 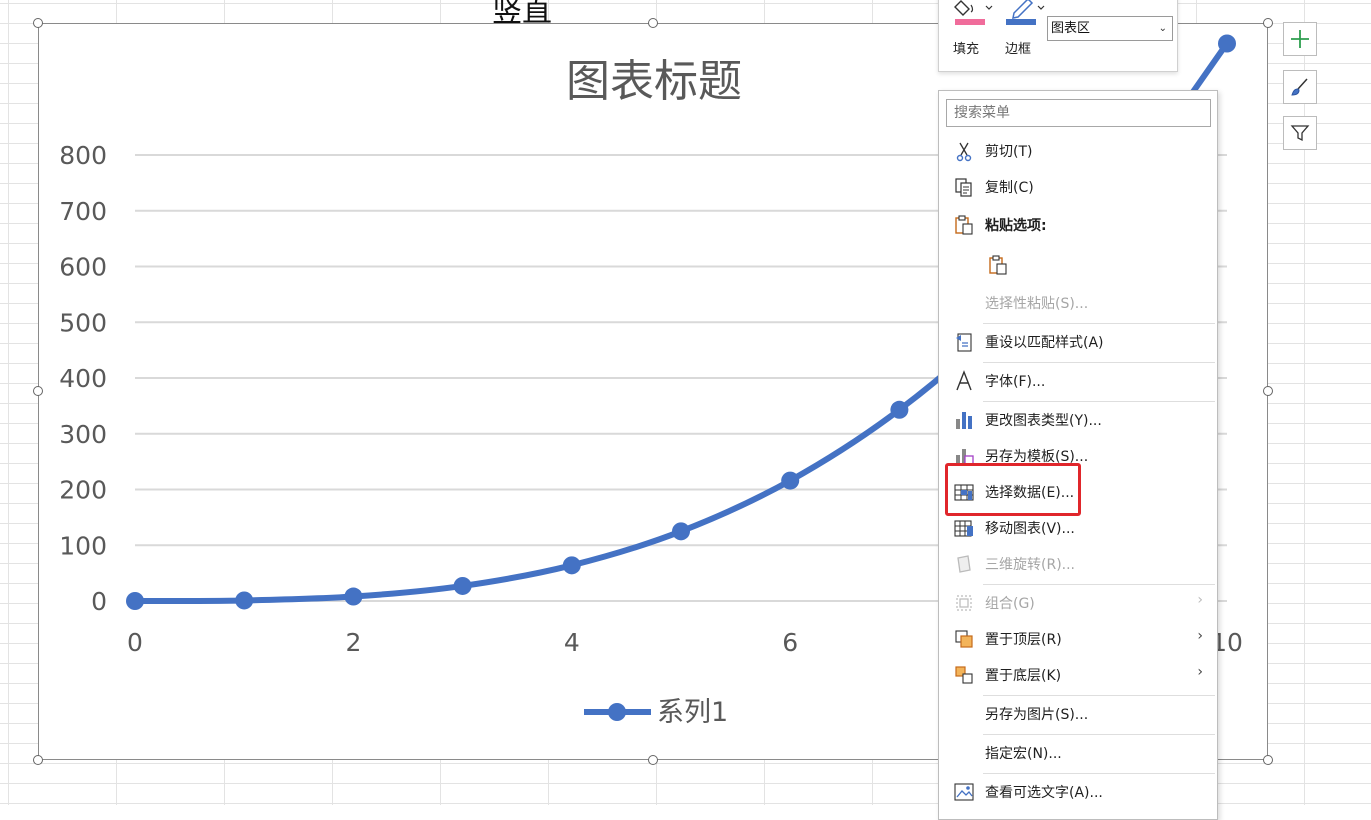 I want to click on pen-icon, so click(x=1025, y=12).